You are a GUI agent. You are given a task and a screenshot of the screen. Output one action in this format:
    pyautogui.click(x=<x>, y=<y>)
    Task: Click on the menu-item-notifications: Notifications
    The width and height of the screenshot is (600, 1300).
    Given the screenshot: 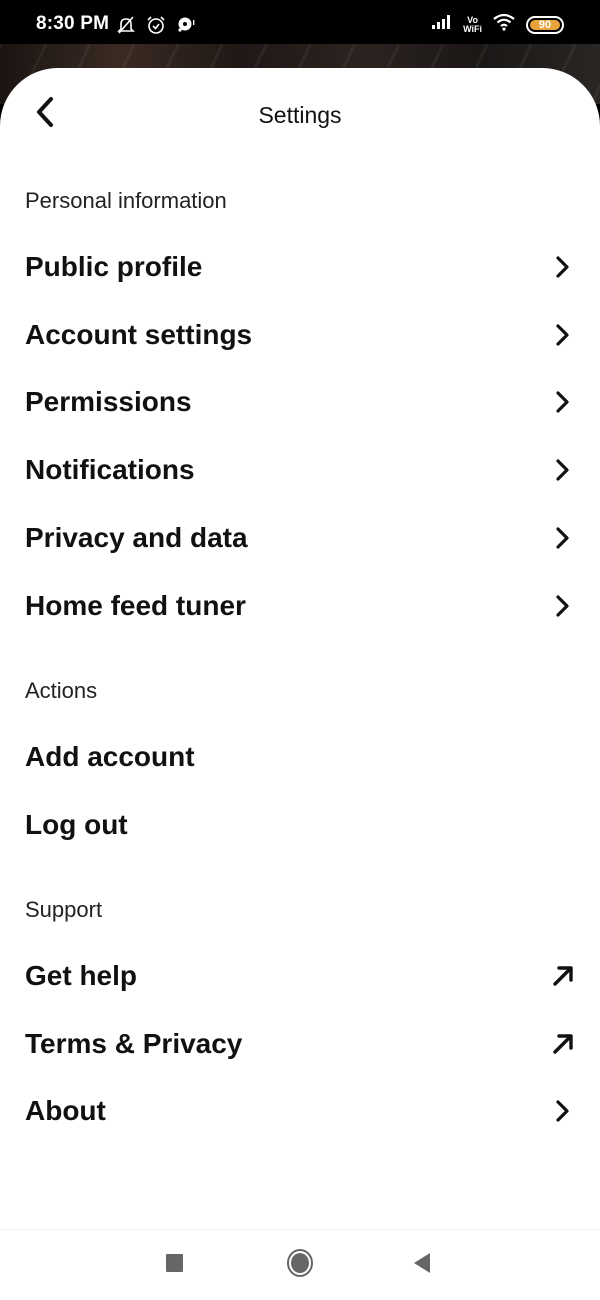 What is the action you would take?
    pyautogui.click(x=300, y=470)
    